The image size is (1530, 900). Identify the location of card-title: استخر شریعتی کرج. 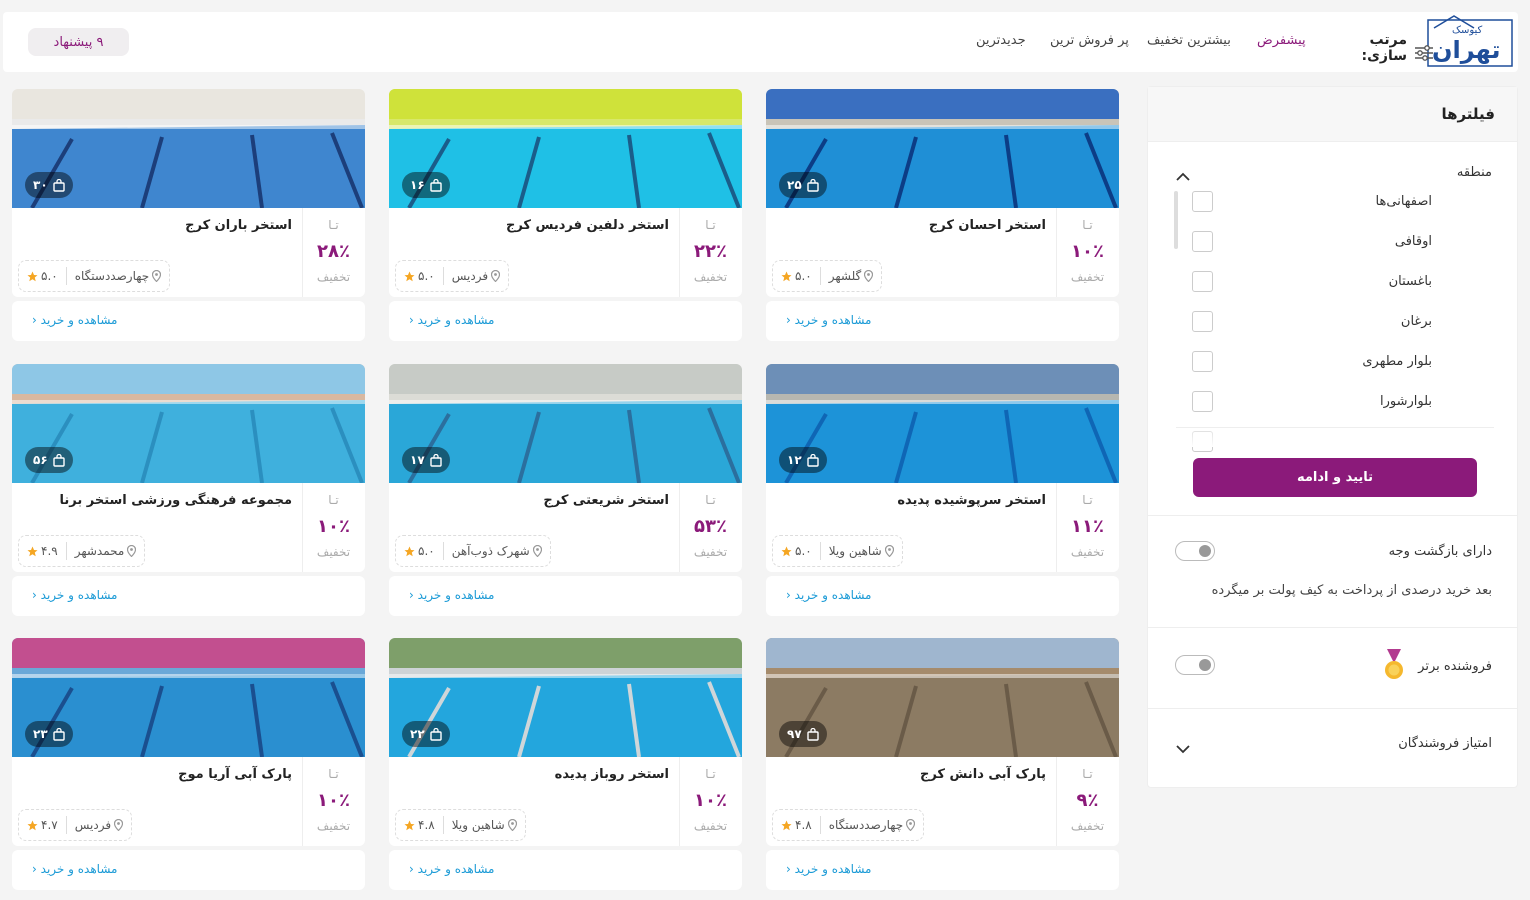
(606, 500).